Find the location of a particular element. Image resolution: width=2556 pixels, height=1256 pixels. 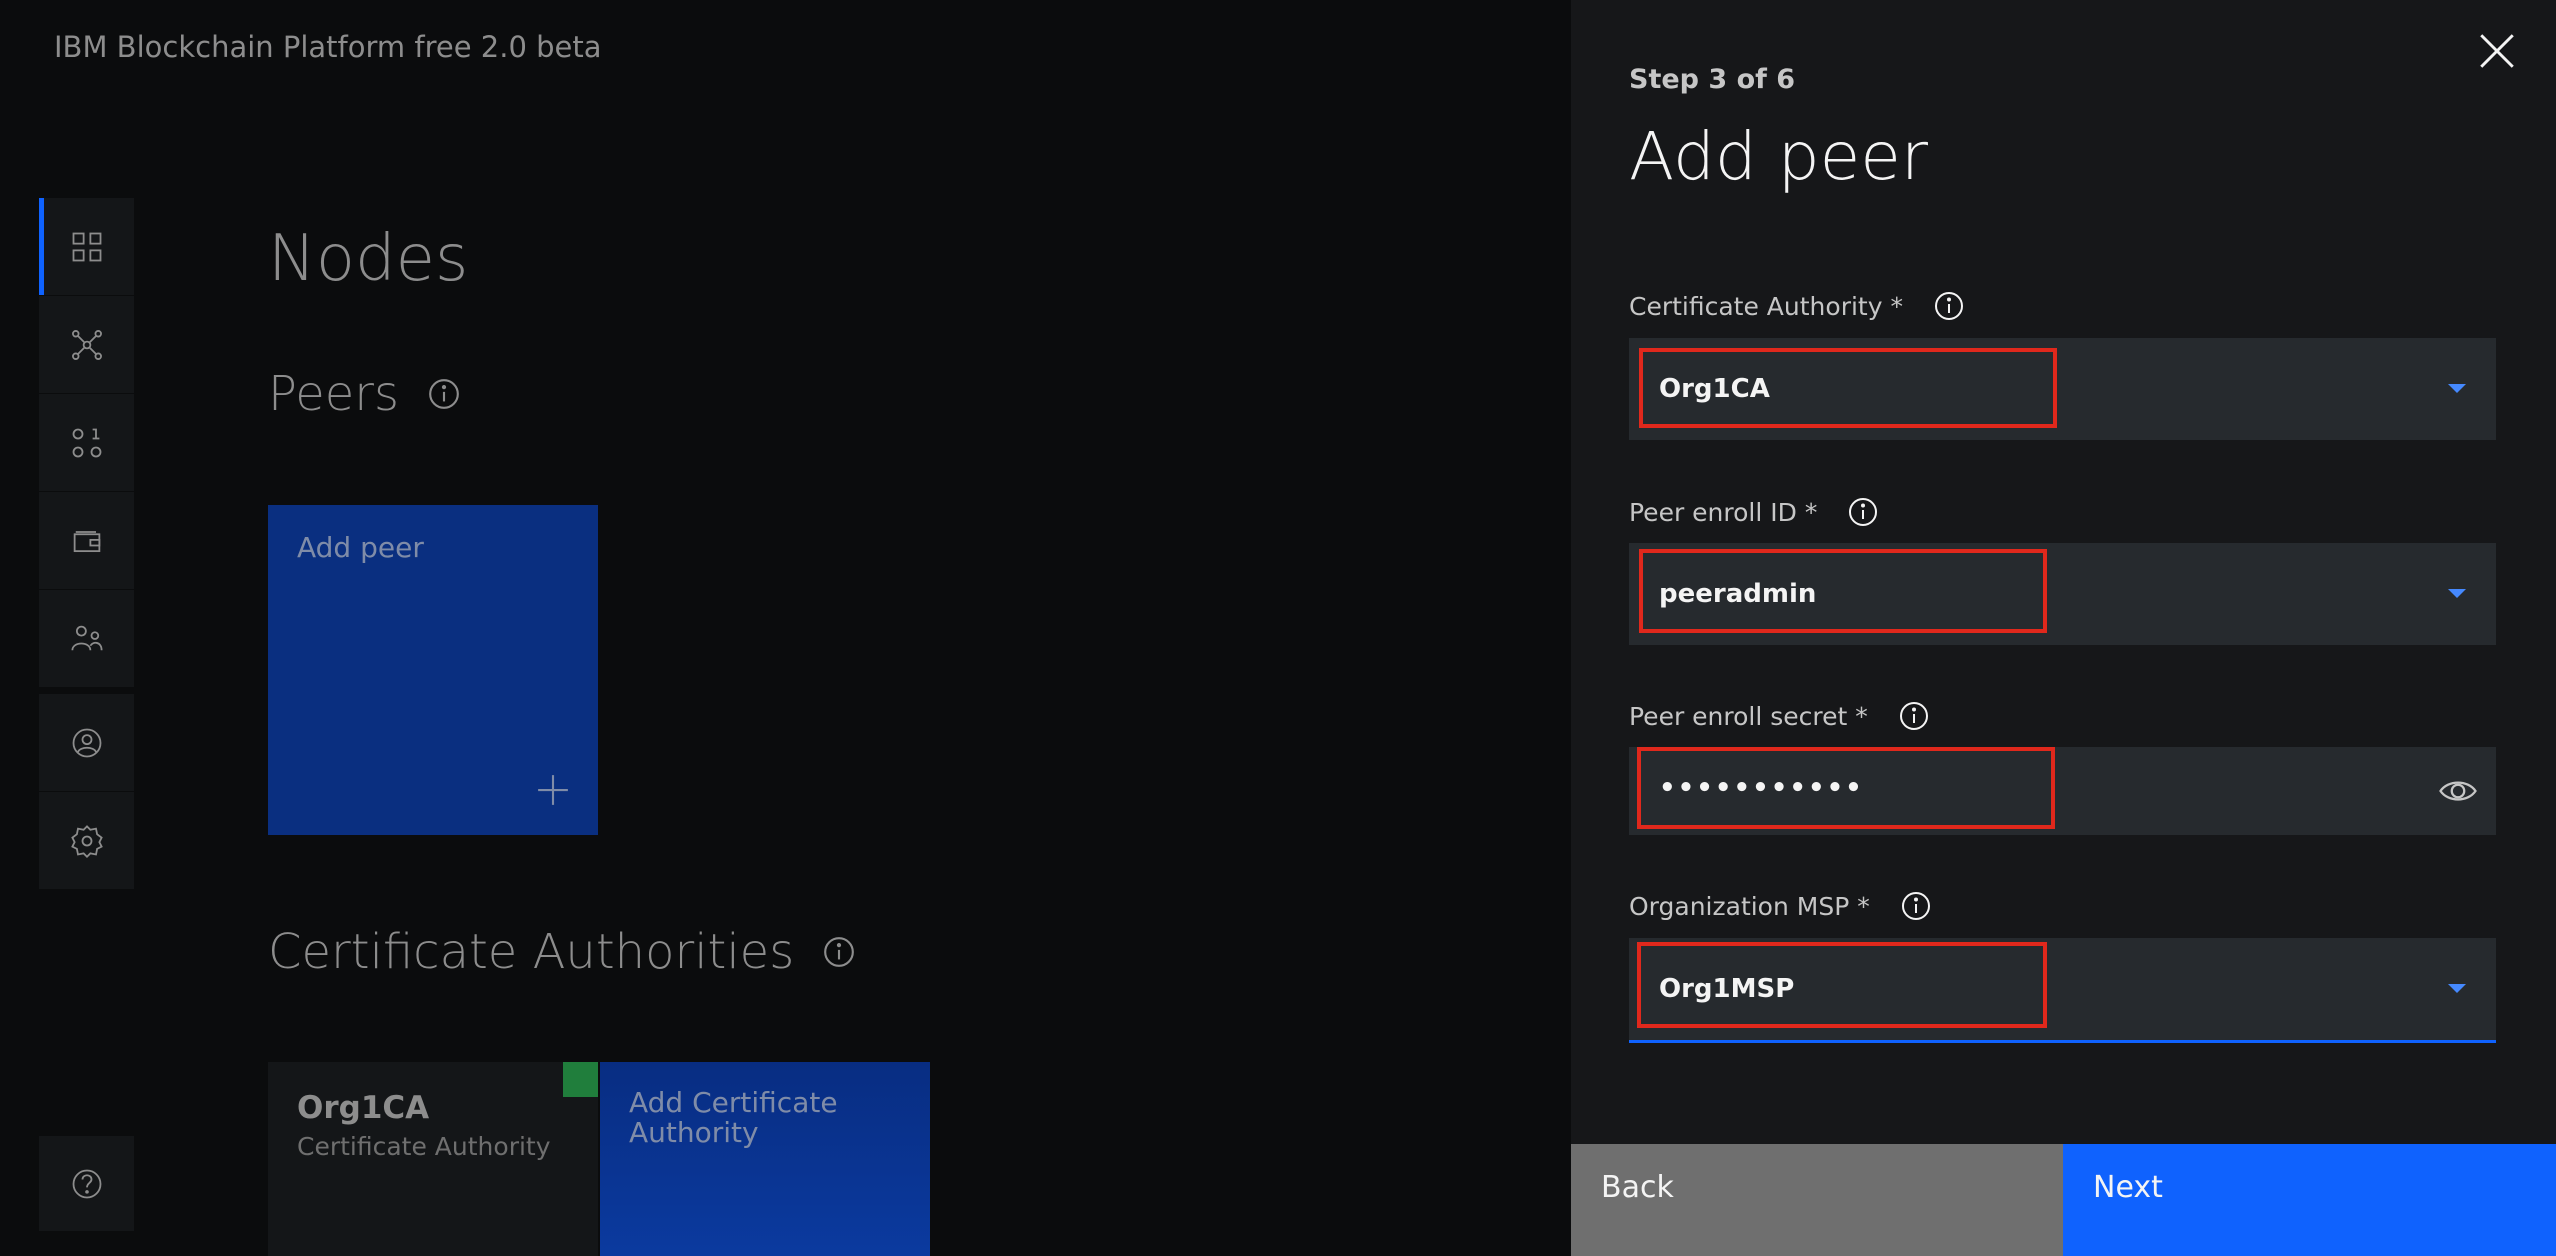

wallet-icon is located at coordinates (86, 541).